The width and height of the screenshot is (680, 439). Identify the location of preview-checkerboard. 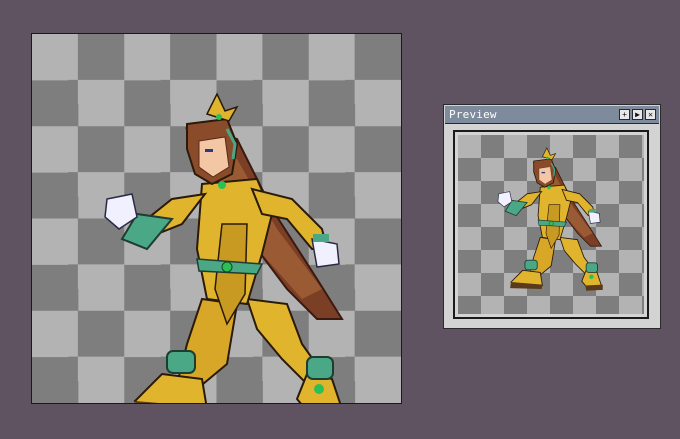
(551, 224).